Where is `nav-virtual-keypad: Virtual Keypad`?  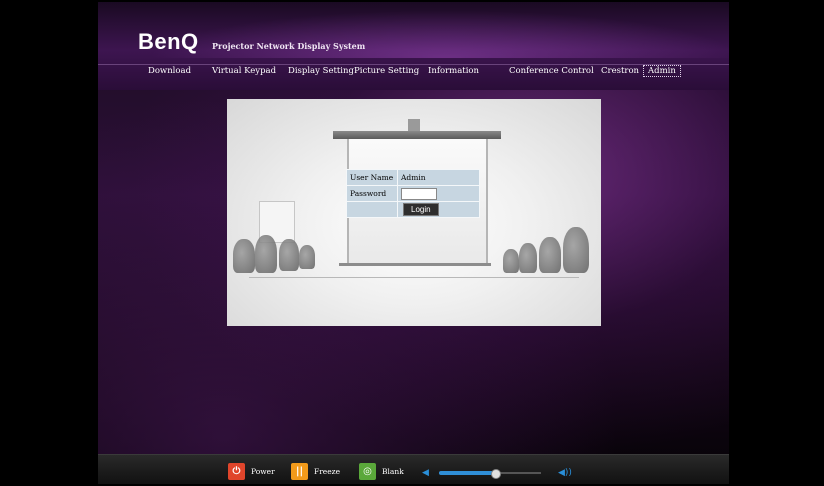
nav-virtual-keypad: Virtual Keypad is located at coordinates (244, 71).